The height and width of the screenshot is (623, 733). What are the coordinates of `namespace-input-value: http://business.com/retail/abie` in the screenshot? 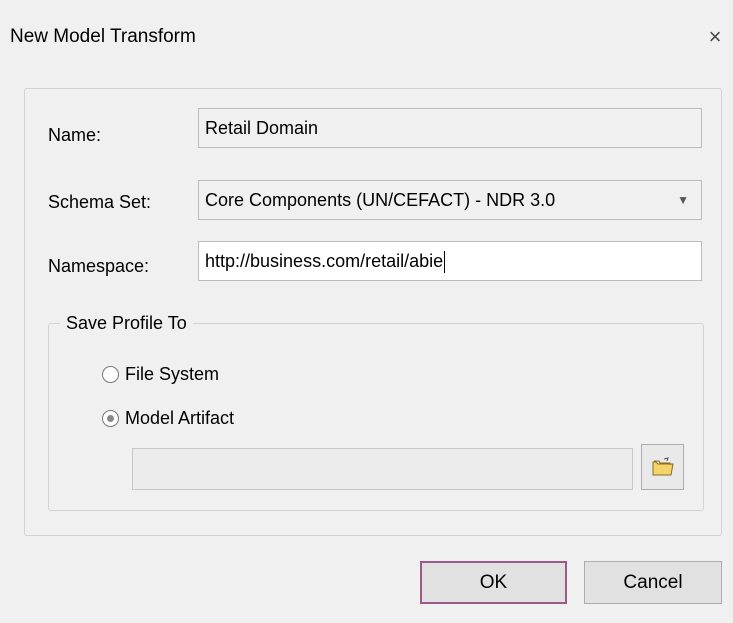 It's located at (324, 261).